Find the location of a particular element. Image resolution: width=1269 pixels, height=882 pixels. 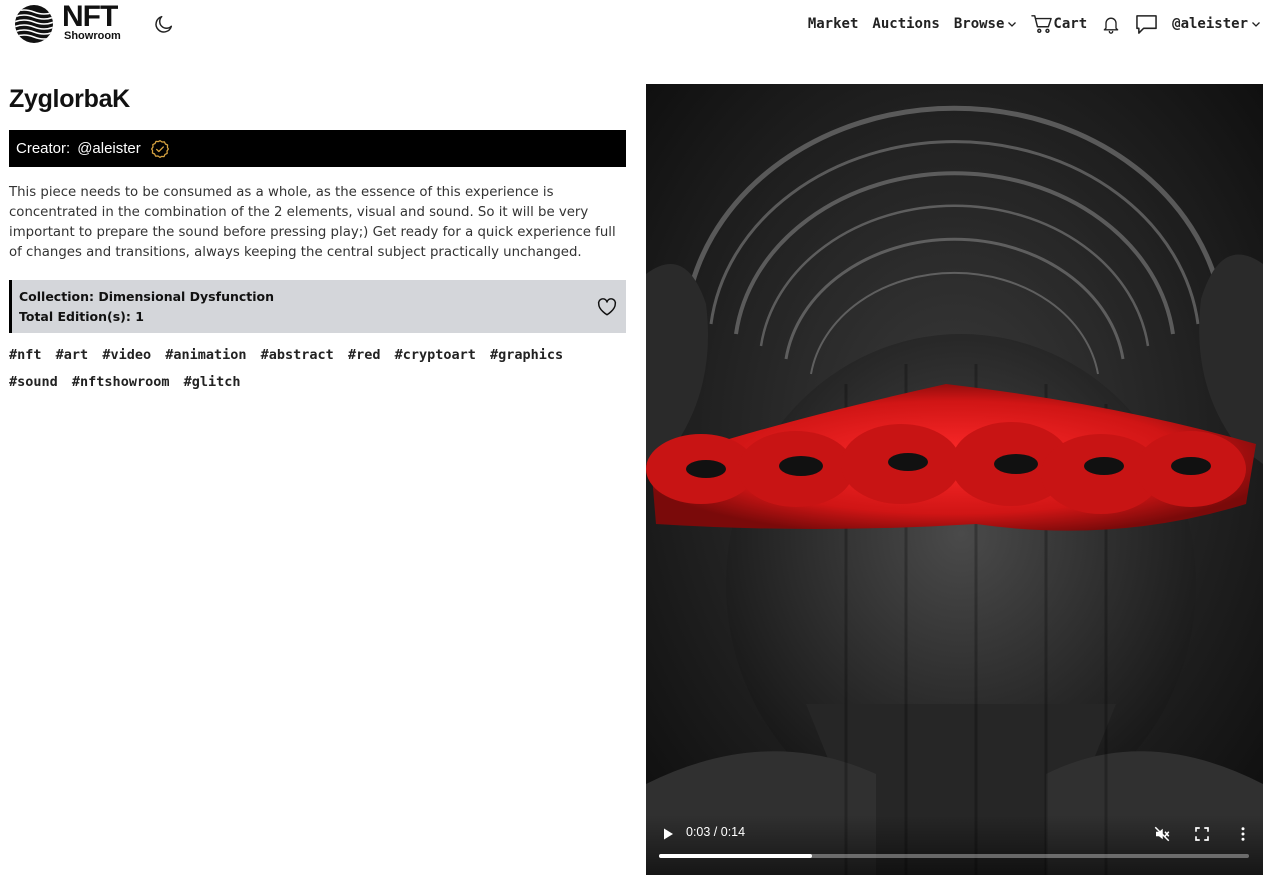

video-time: 0:03 / 0:14 is located at coordinates (716, 832).